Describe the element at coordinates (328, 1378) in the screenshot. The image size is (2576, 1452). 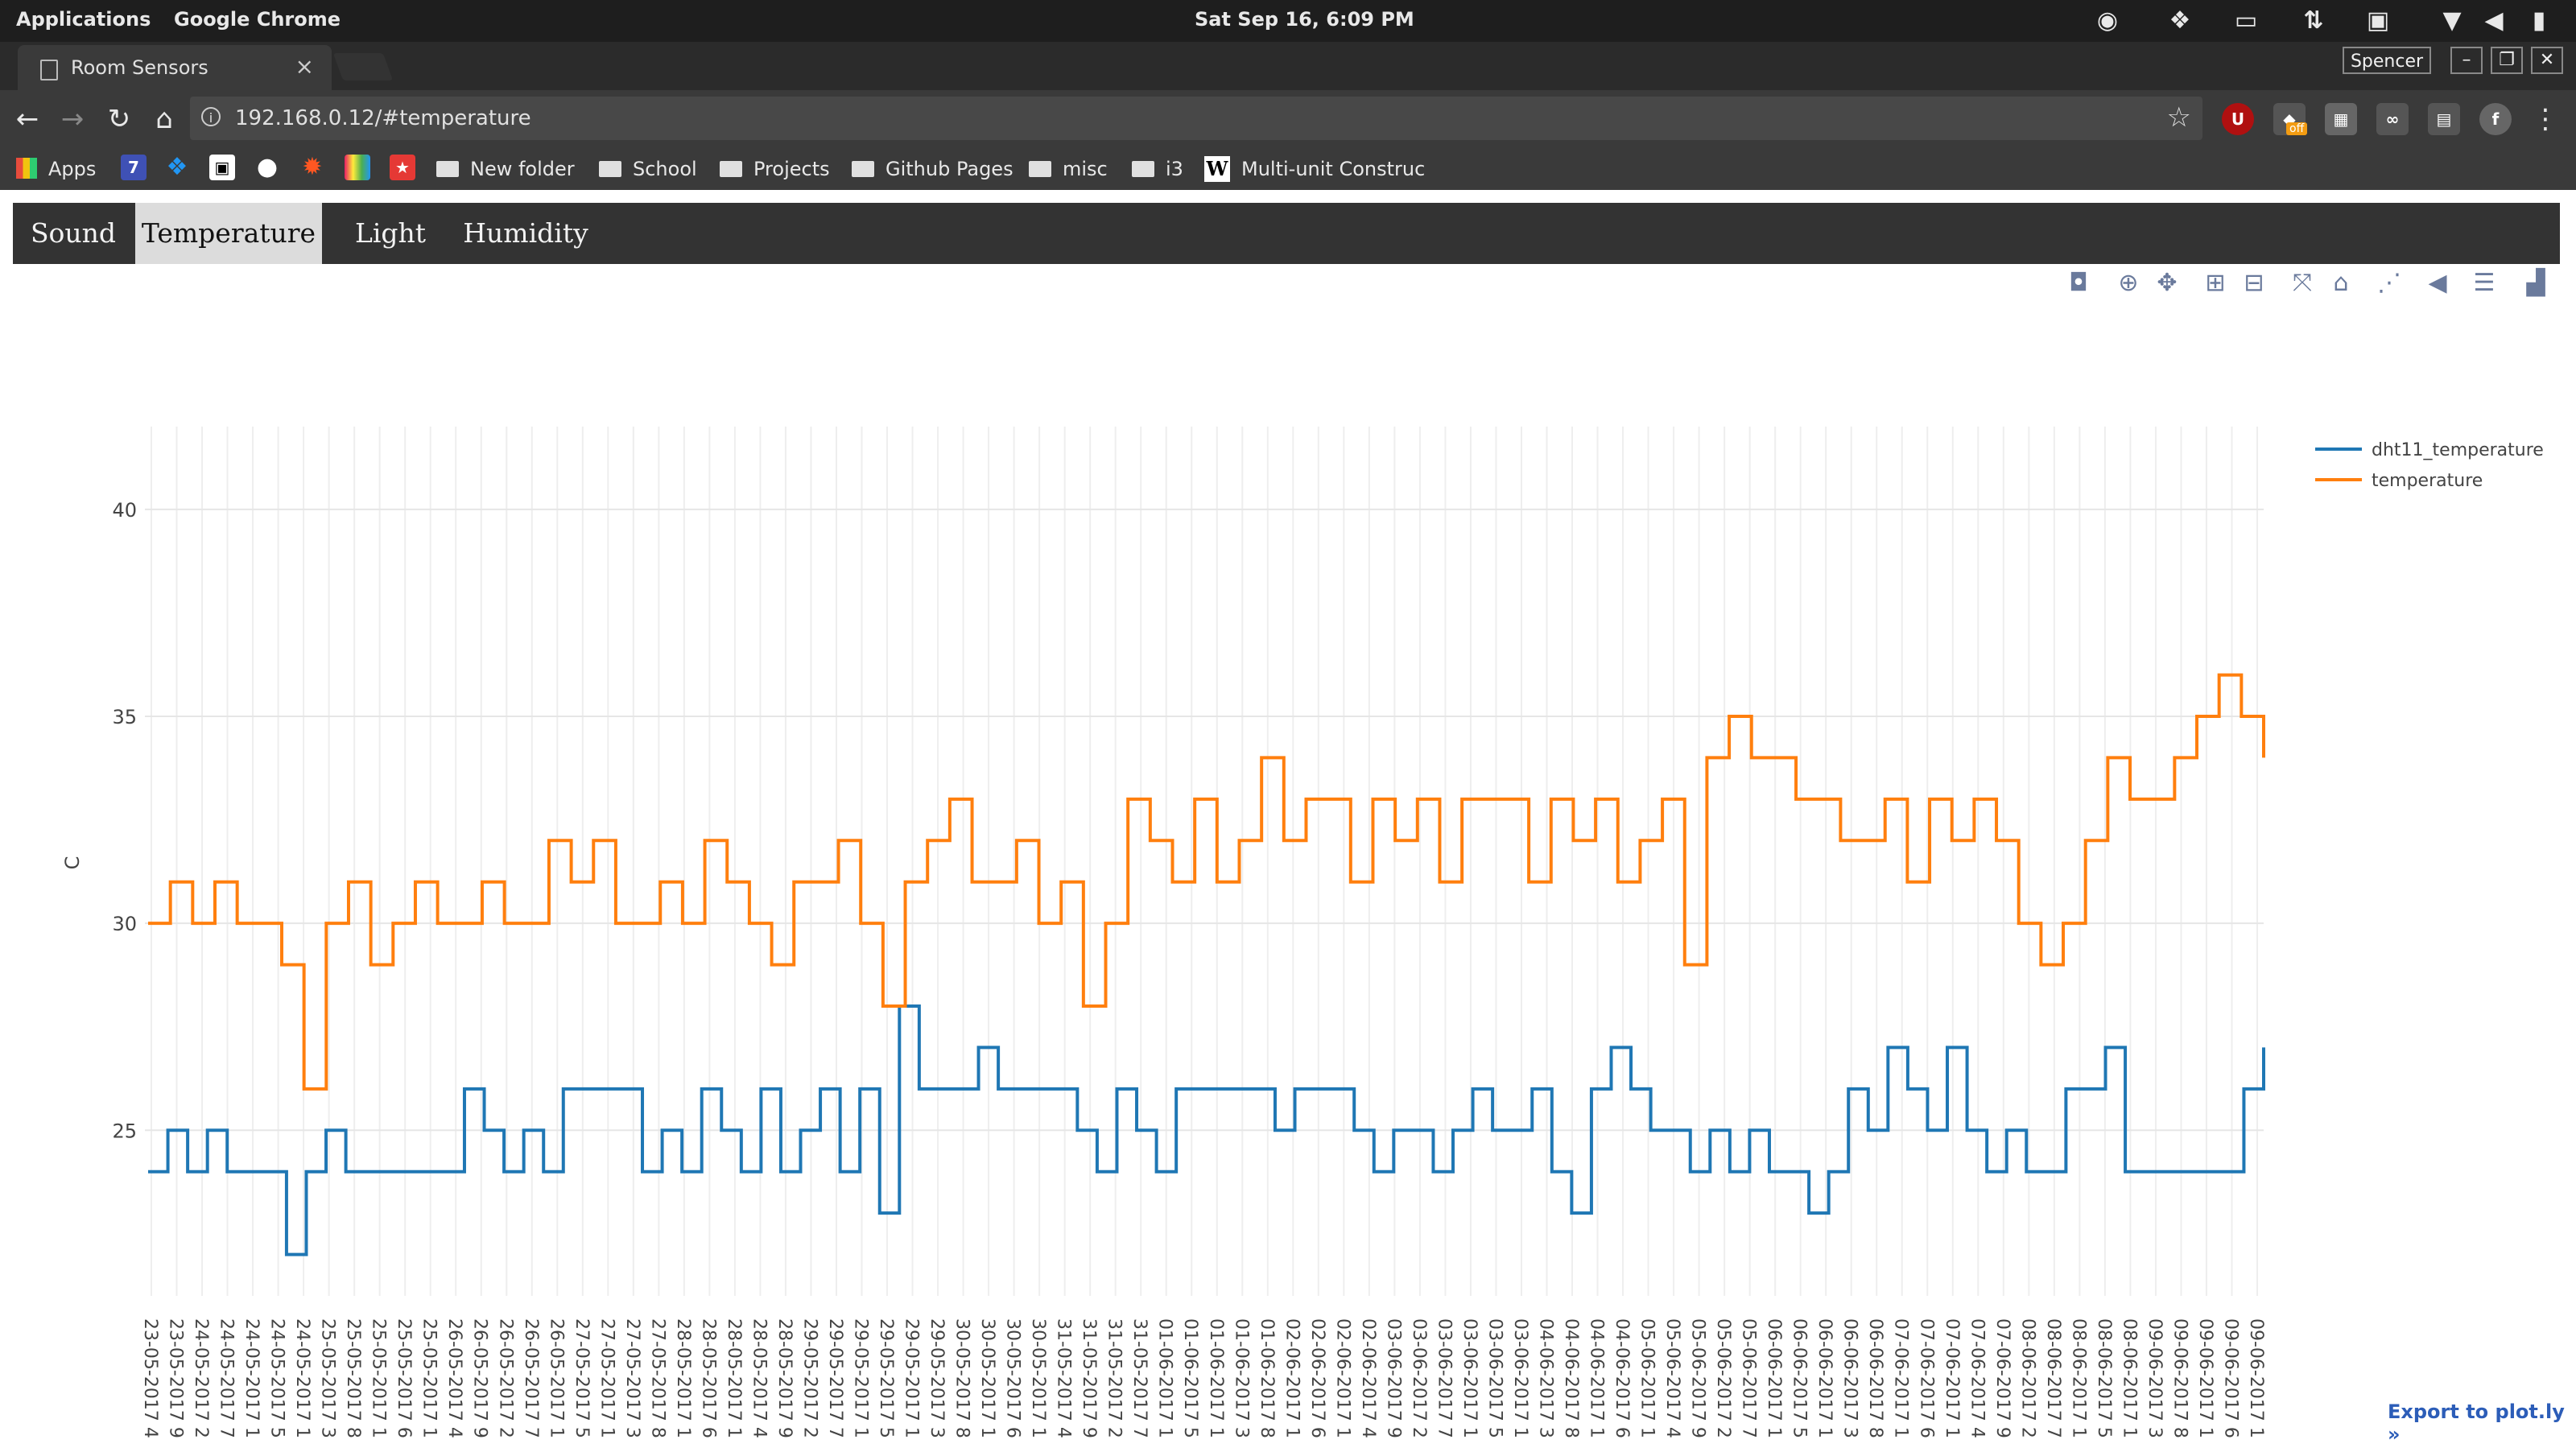
I see `x-tick-label: 25-05-2017 3` at that location.